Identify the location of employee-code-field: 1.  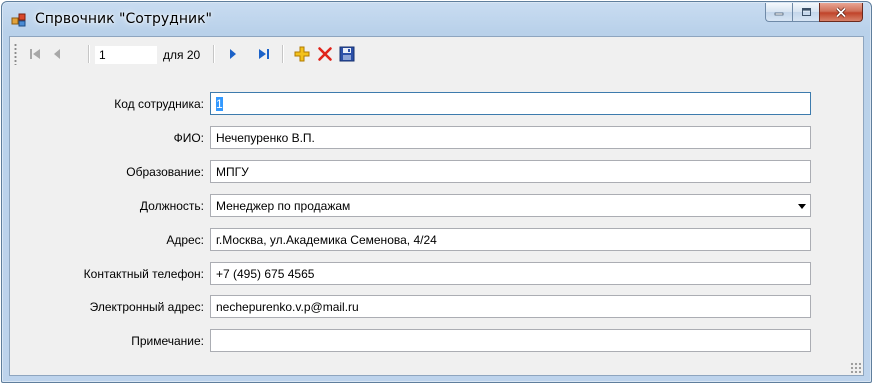
(510, 103).